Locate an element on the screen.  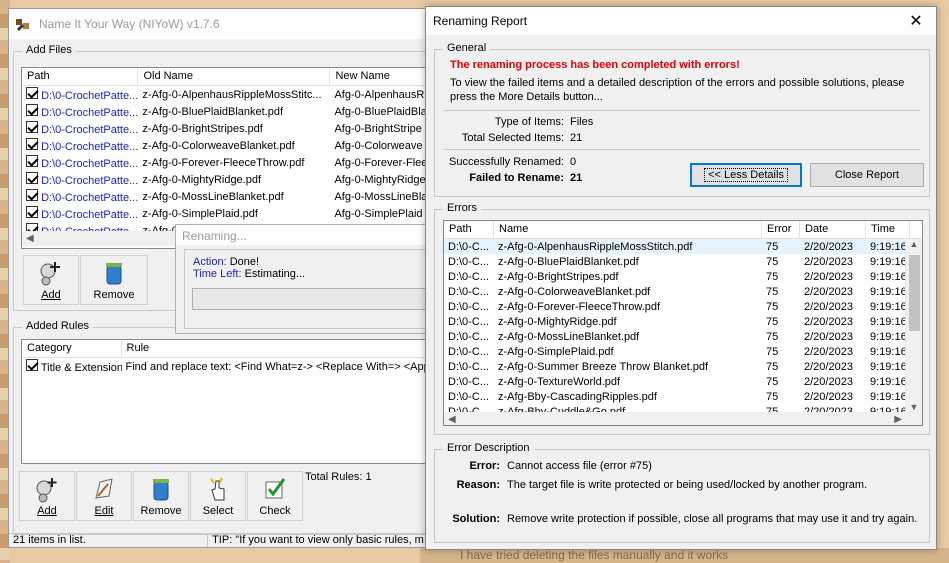
rules-table-header: Category Rule is located at coordinates (225, 349).